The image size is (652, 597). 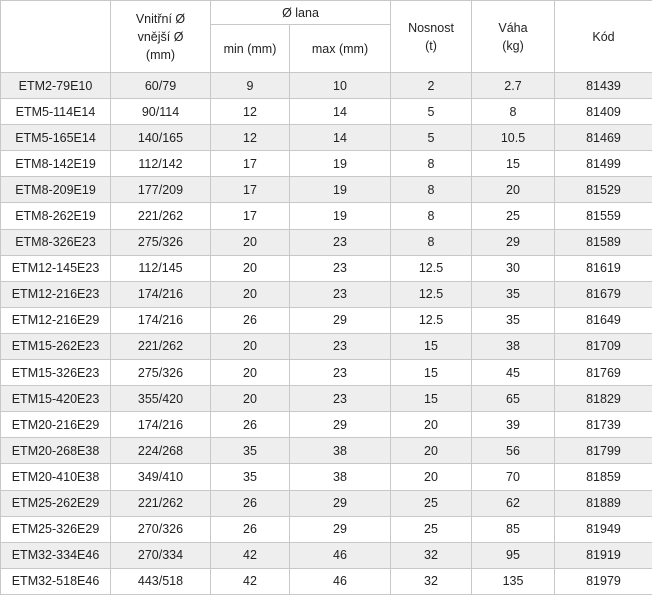 I want to click on cell-inner-outer: 443/518, so click(x=160, y=581).